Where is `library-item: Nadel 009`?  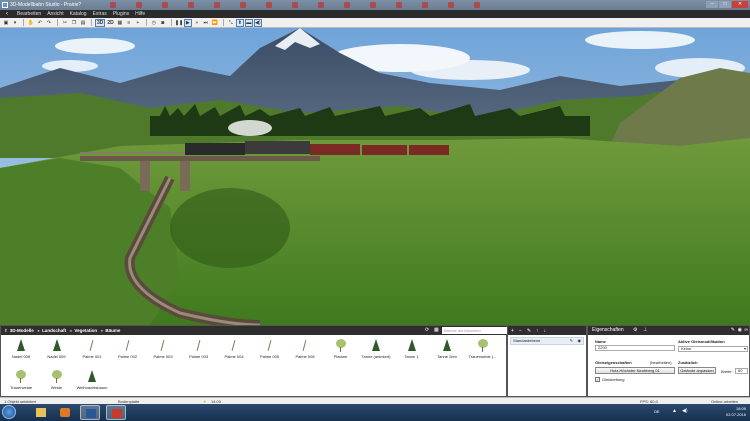 library-item: Nadel 009 is located at coordinates (57, 349).